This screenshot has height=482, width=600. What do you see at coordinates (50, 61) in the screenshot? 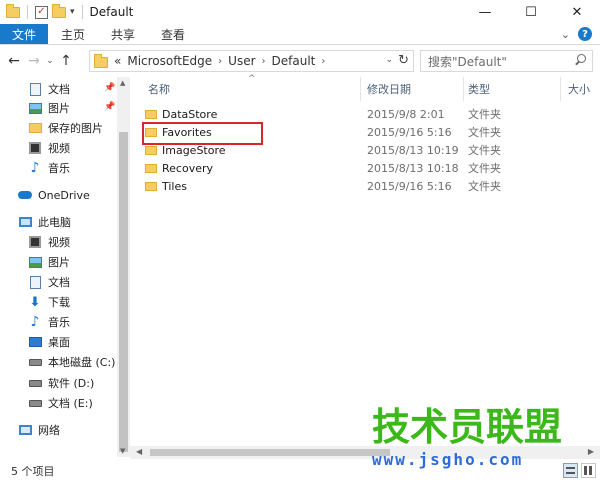
I see `recent-locations-icon: ⌄` at bounding box center [50, 61].